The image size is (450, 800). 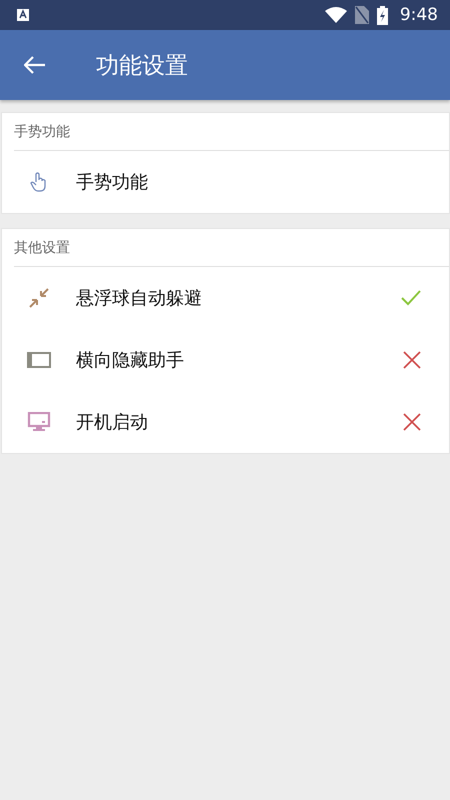 What do you see at coordinates (39, 422) in the screenshot?
I see `monitor-icon` at bounding box center [39, 422].